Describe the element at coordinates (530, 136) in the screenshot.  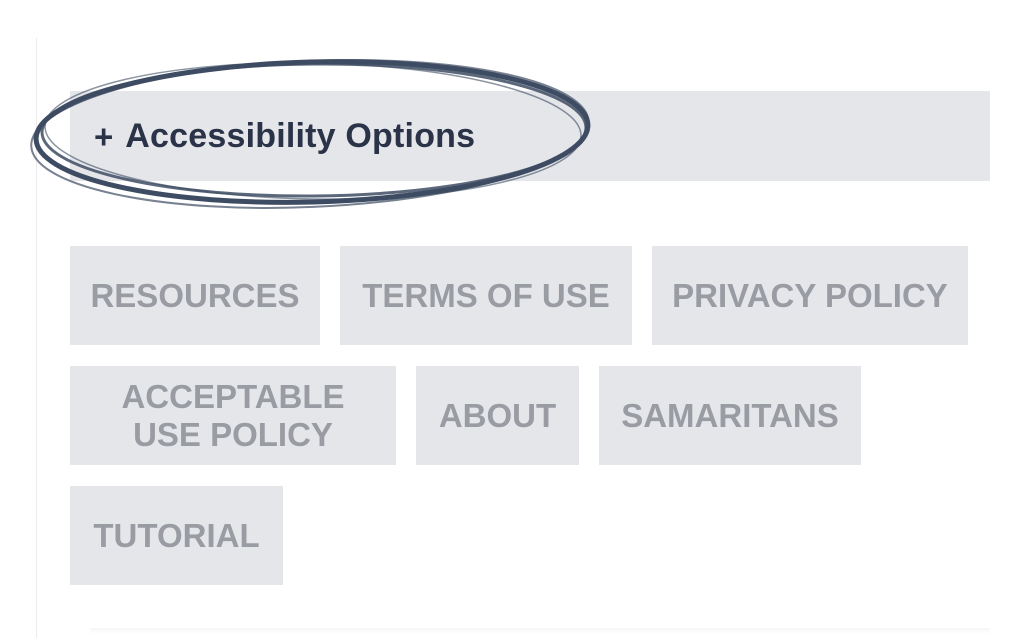
I see `accessibility-options-toggle: + Accessibility Options` at that location.